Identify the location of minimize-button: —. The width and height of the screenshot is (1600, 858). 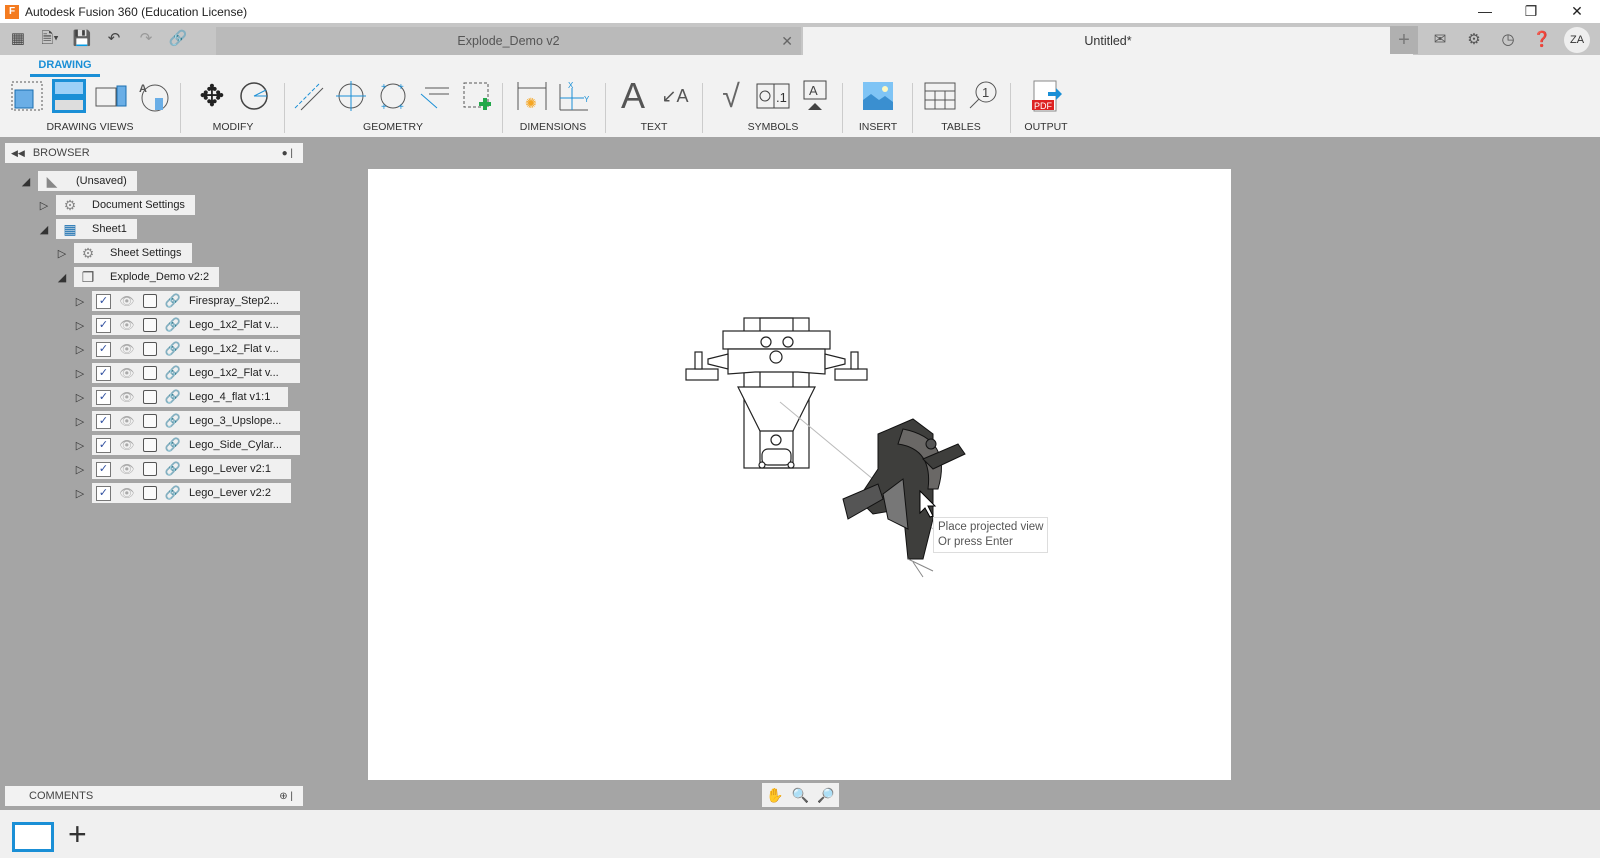
(1485, 11).